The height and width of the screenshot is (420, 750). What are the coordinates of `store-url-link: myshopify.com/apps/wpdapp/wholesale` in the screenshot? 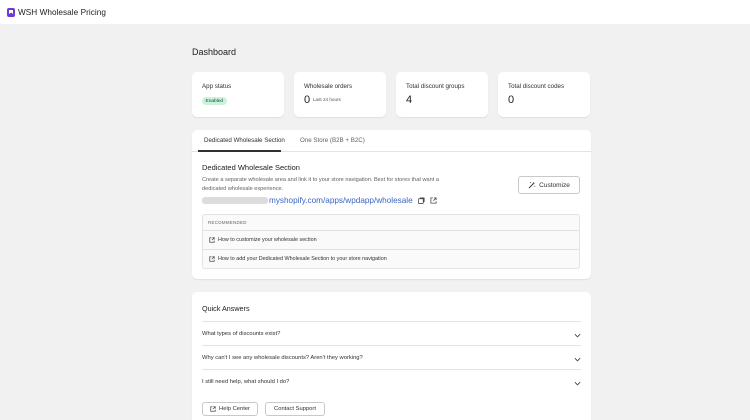 It's located at (341, 200).